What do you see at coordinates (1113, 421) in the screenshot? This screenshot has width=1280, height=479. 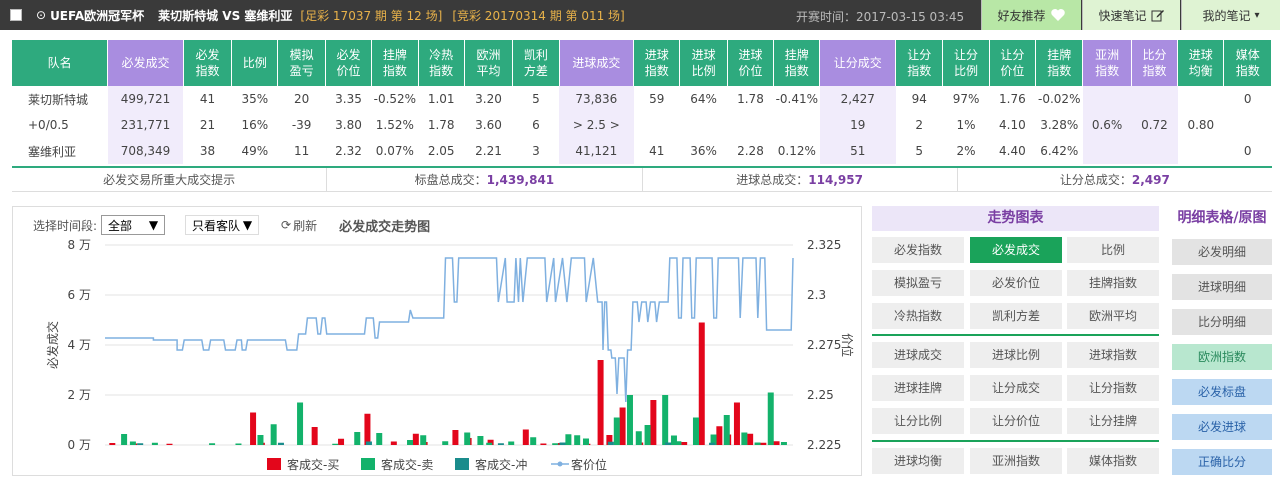 I see `trend-chart-button: 让分挂牌` at bounding box center [1113, 421].